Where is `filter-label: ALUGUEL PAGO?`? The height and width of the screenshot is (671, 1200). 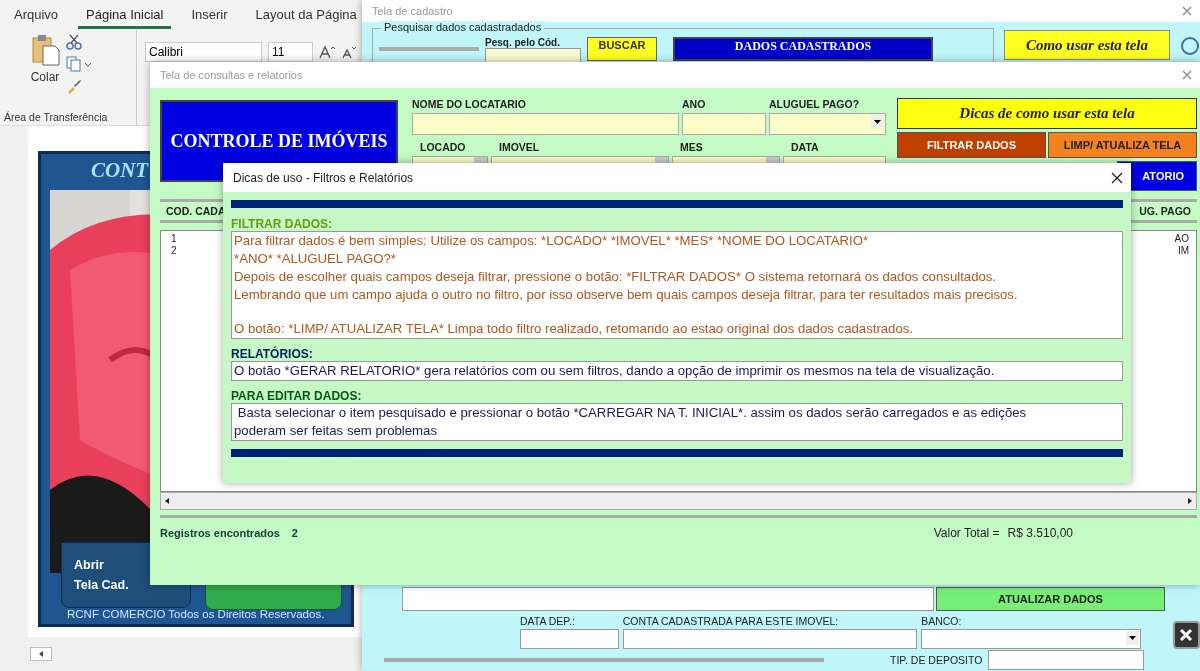 filter-label: ALUGUEL PAGO? is located at coordinates (815, 105).